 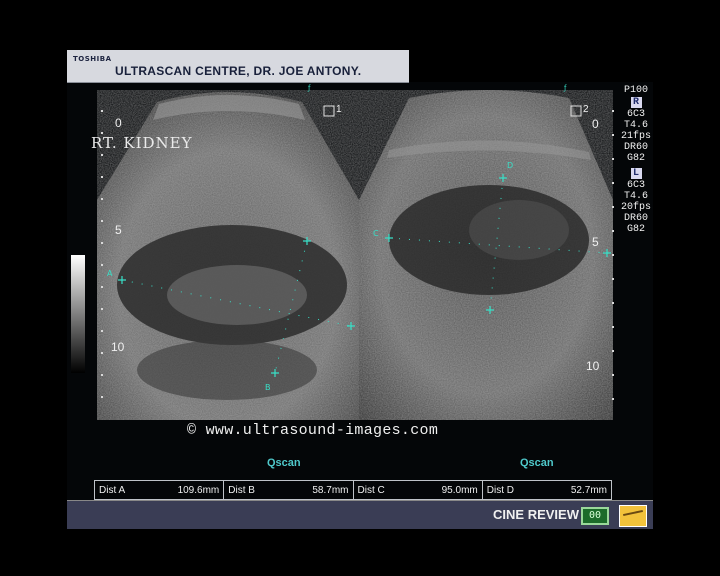 I want to click on grayscale-bar, so click(x=78, y=314).